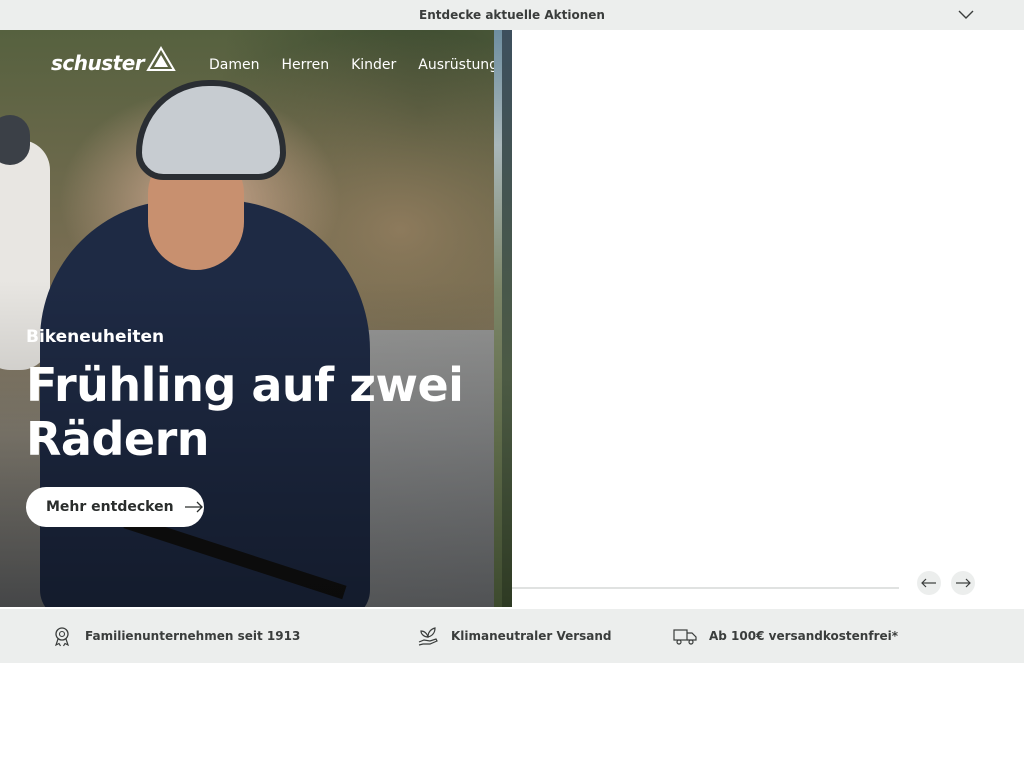  I want to click on slider-progress-track, so click(705, 588).